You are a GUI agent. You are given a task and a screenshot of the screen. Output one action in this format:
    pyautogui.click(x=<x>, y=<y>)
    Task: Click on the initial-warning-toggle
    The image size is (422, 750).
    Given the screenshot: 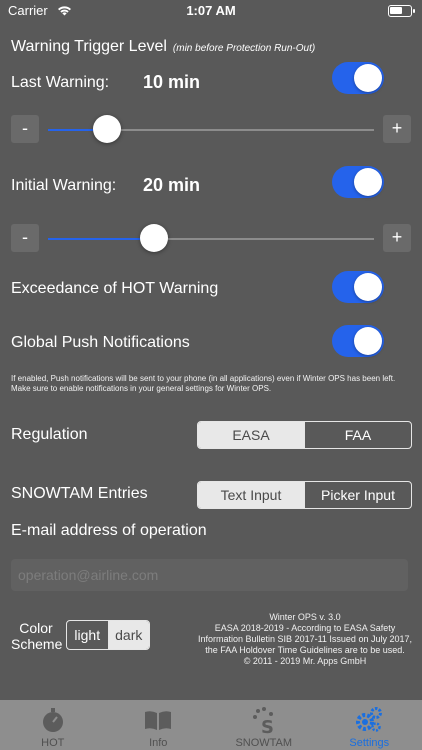 What is the action you would take?
    pyautogui.click(x=358, y=182)
    